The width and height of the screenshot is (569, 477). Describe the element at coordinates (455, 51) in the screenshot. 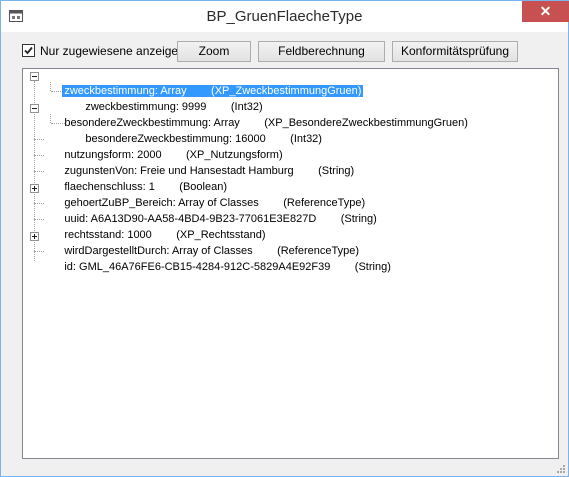

I see `konformitaetspruefung-button: Konformitätsprüfung` at that location.